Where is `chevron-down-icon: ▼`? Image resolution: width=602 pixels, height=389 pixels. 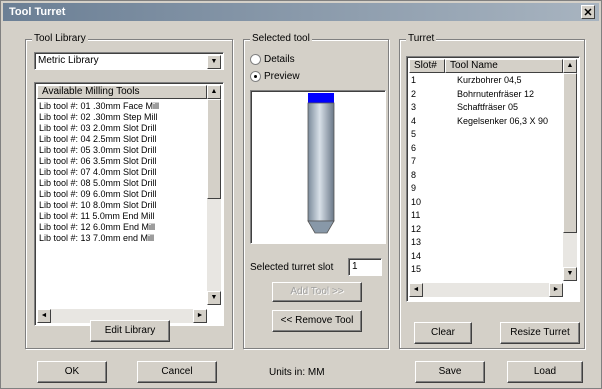 chevron-down-icon: ▼ is located at coordinates (214, 62).